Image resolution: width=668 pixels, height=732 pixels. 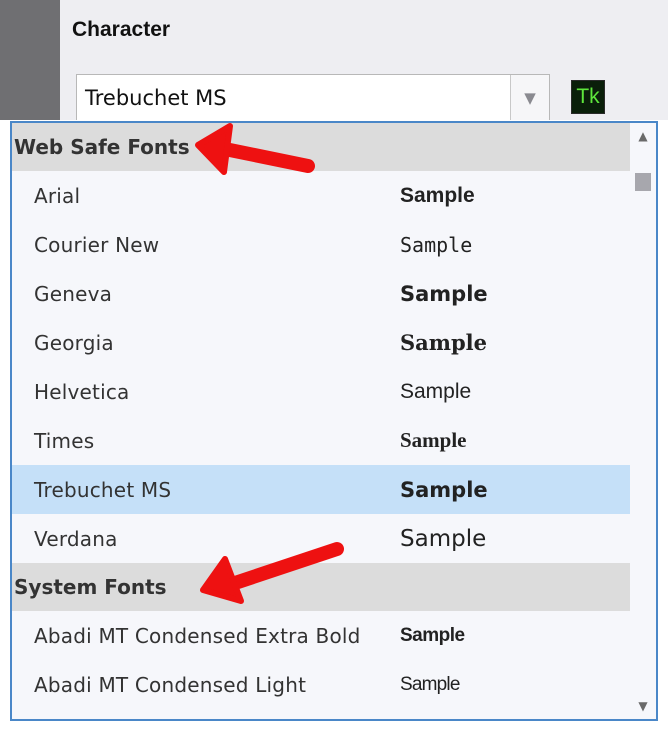 What do you see at coordinates (103, 489) in the screenshot?
I see `font-name: Trebuchet MS` at bounding box center [103, 489].